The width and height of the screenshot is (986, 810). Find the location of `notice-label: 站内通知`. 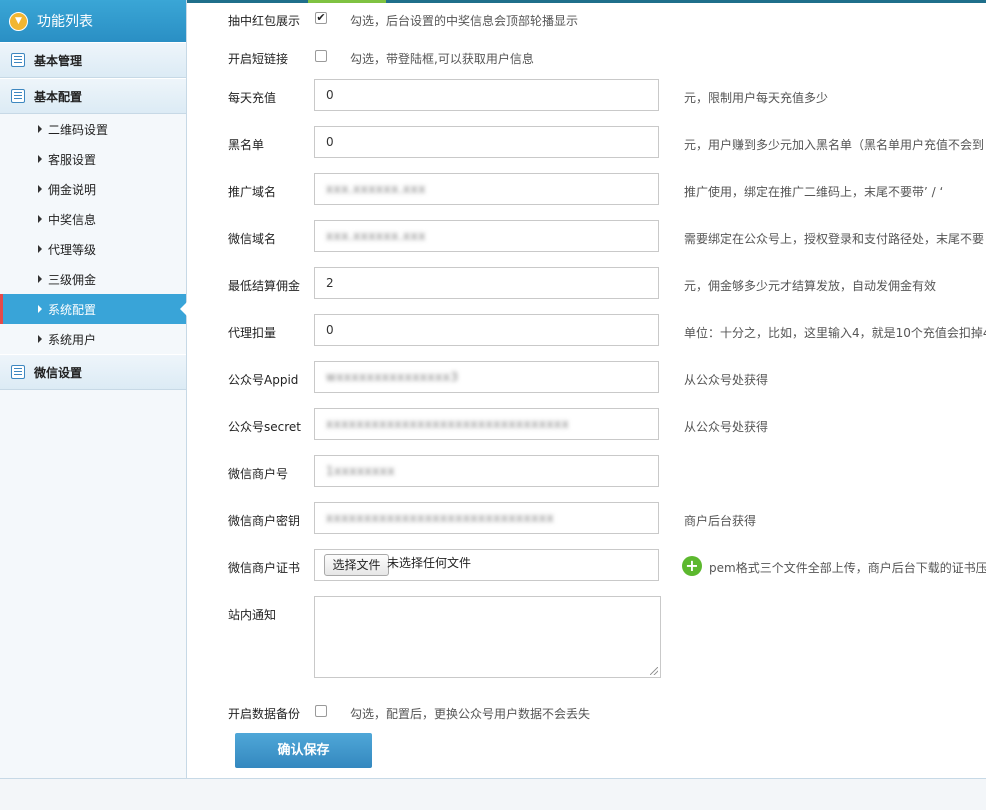

notice-label: 站内通知 is located at coordinates (252, 615).